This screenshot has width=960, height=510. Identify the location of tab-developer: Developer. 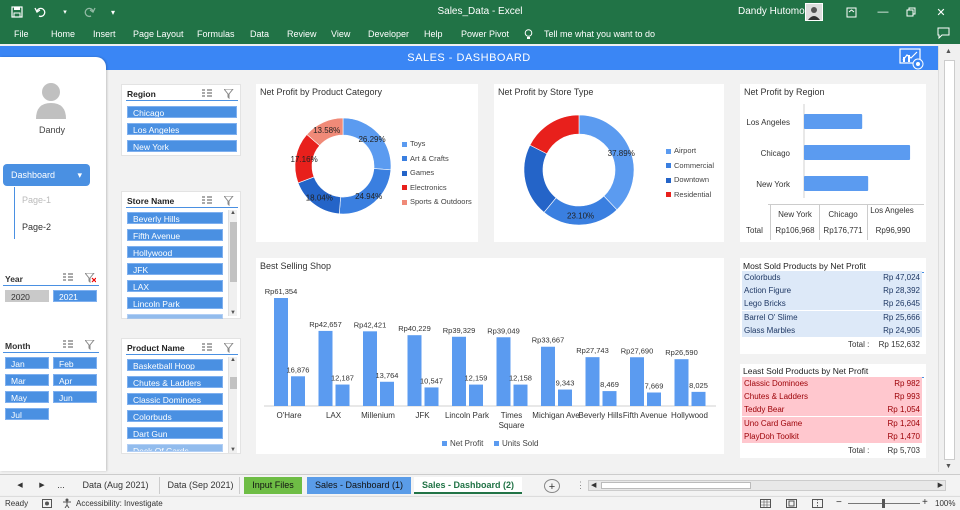
(388, 34).